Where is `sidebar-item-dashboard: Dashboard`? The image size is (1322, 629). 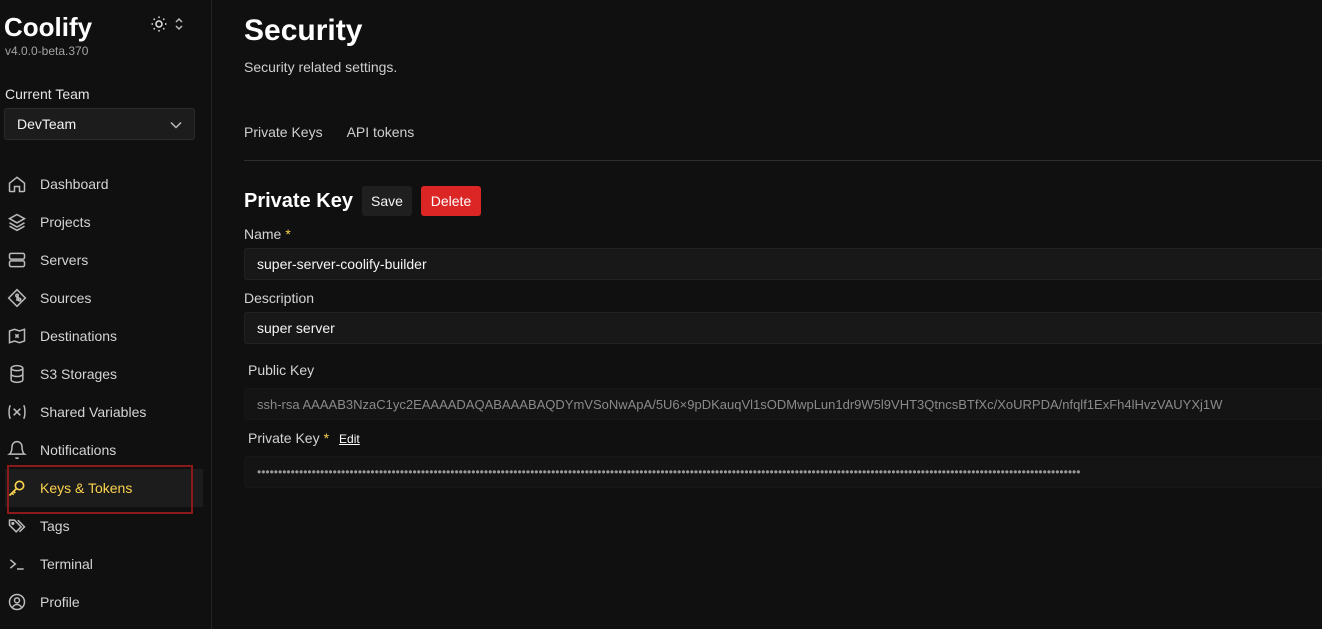 sidebar-item-dashboard: Dashboard is located at coordinates (106, 184).